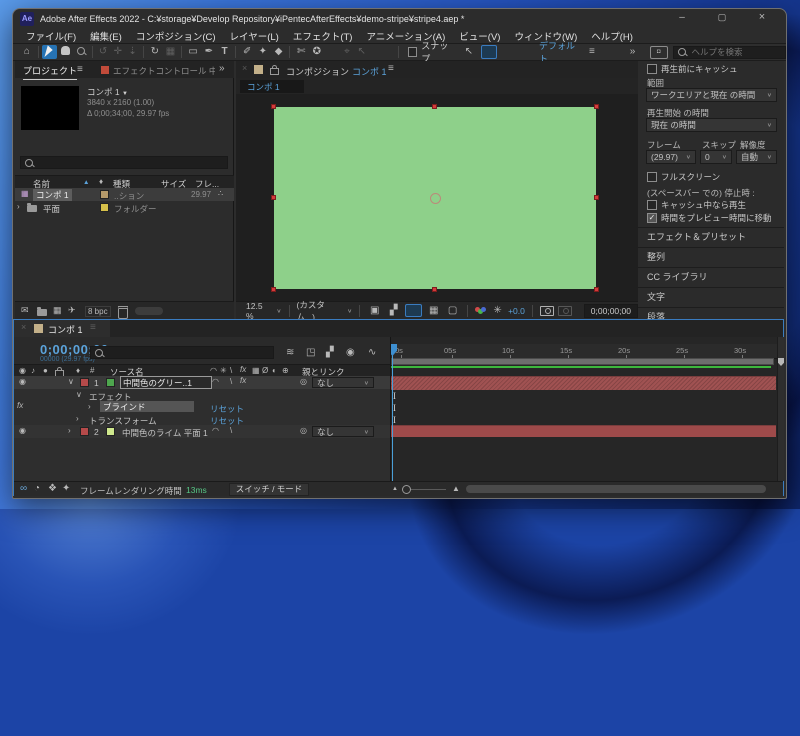  What do you see at coordinates (414, 310) in the screenshot?
I see `region-of-interest-icon` at bounding box center [414, 310].